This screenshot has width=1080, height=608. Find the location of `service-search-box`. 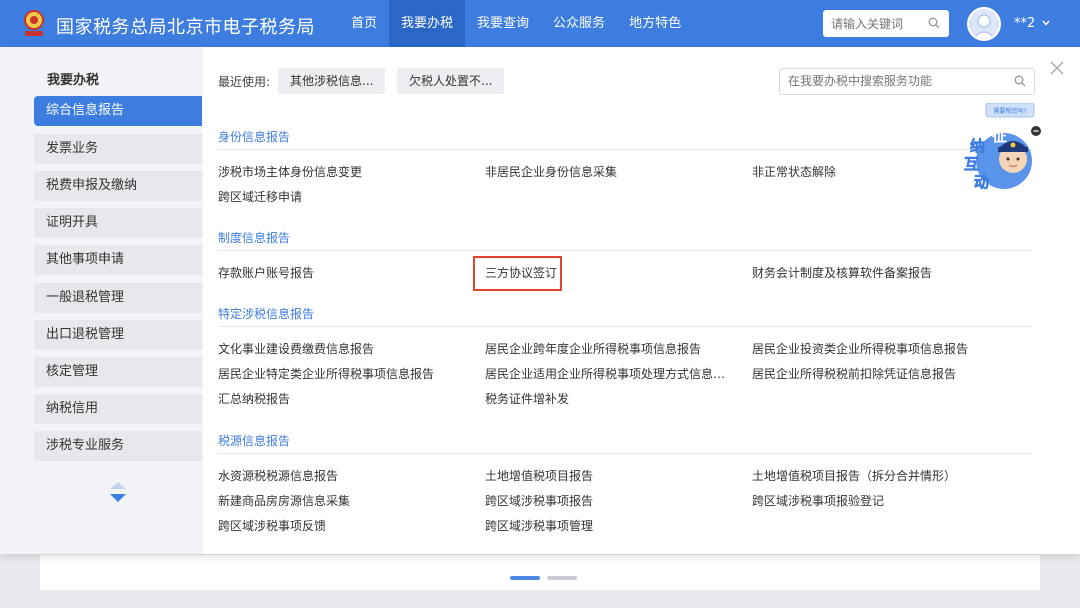

service-search-box is located at coordinates (907, 81).